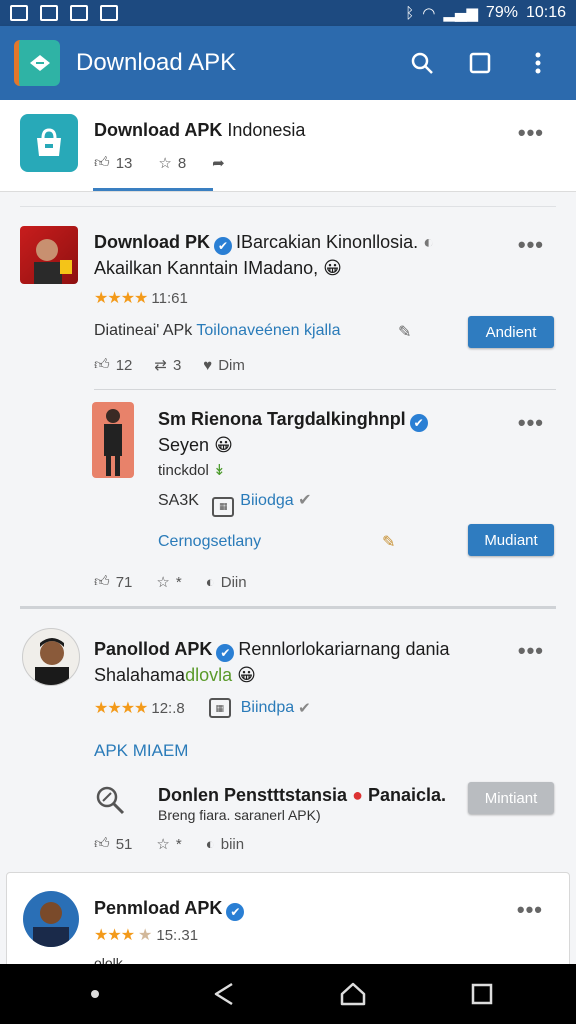 The height and width of the screenshot is (1024, 576). I want to click on sprout-icon: ↡, so click(219, 470).